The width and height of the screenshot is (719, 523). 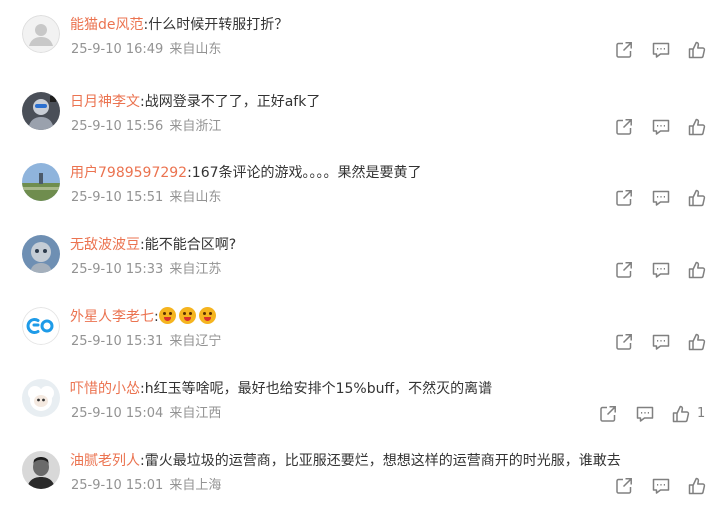 What do you see at coordinates (117, 413) in the screenshot?
I see `comment-timestamp: 25-9-10 15:04` at bounding box center [117, 413].